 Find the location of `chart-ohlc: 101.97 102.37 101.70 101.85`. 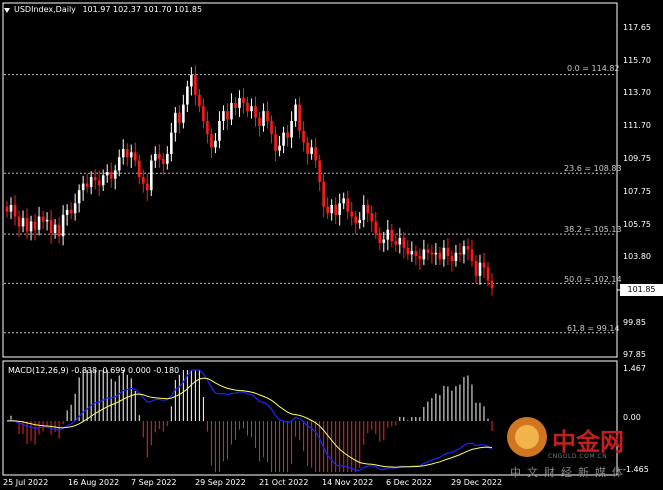

chart-ohlc: 101.97 102.37 101.70 101.85 is located at coordinates (142, 9).